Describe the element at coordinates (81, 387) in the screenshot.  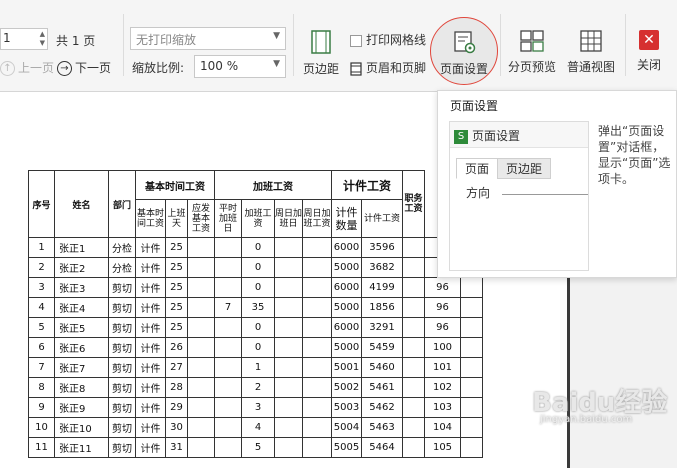
I see `table-cell: 张正8` at that location.